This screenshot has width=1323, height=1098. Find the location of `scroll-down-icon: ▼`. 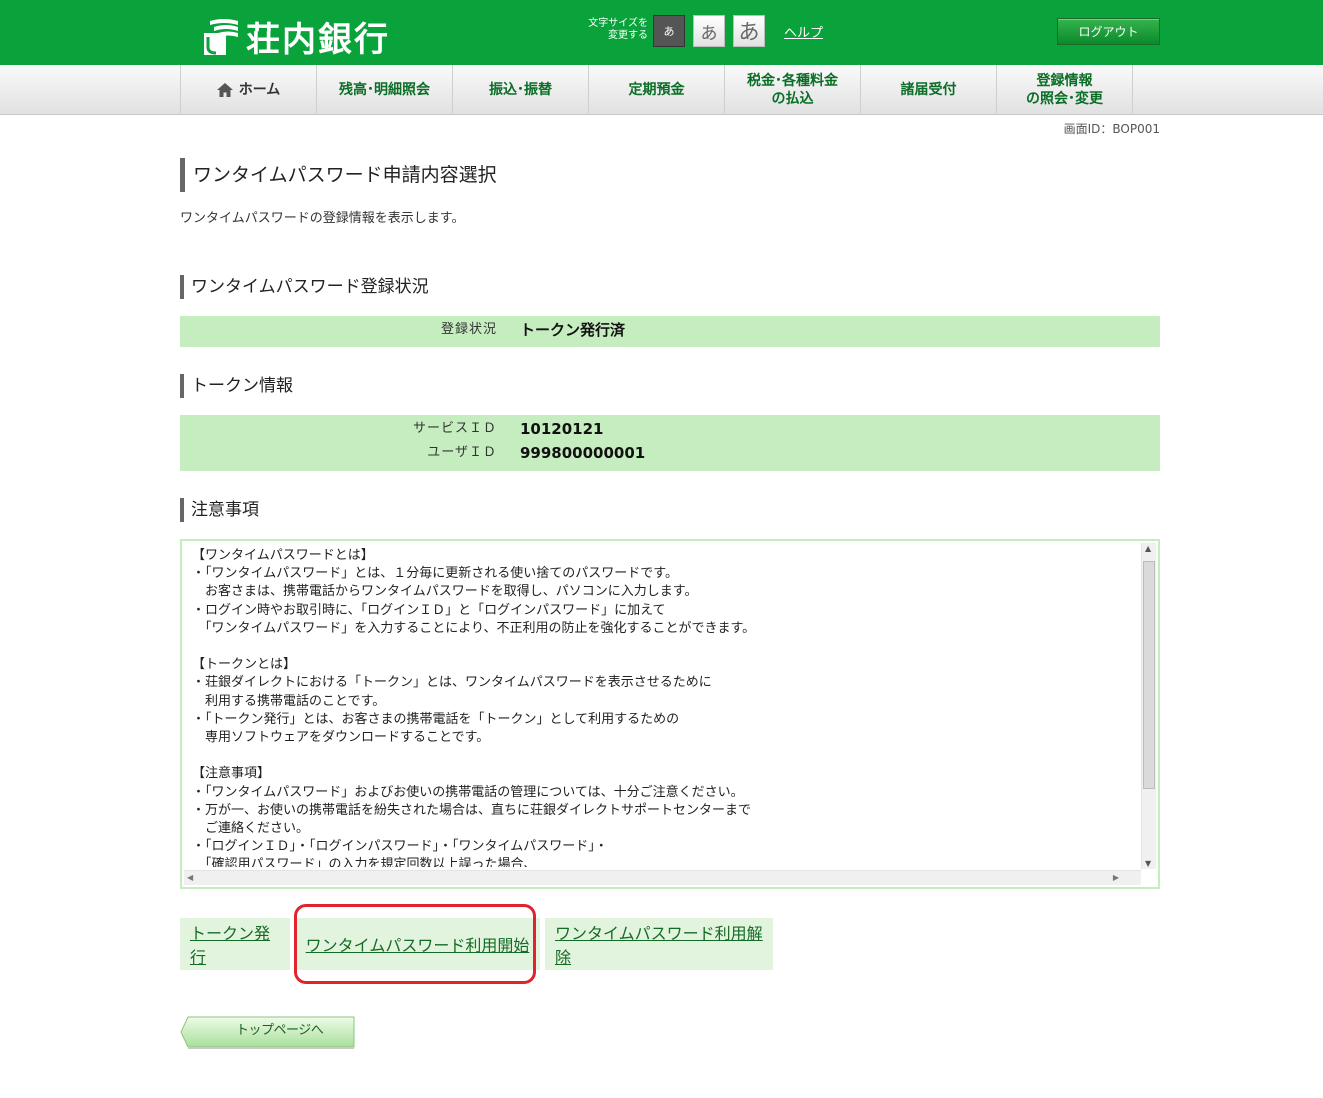

scroll-down-icon: ▼ is located at coordinates (1148, 863).